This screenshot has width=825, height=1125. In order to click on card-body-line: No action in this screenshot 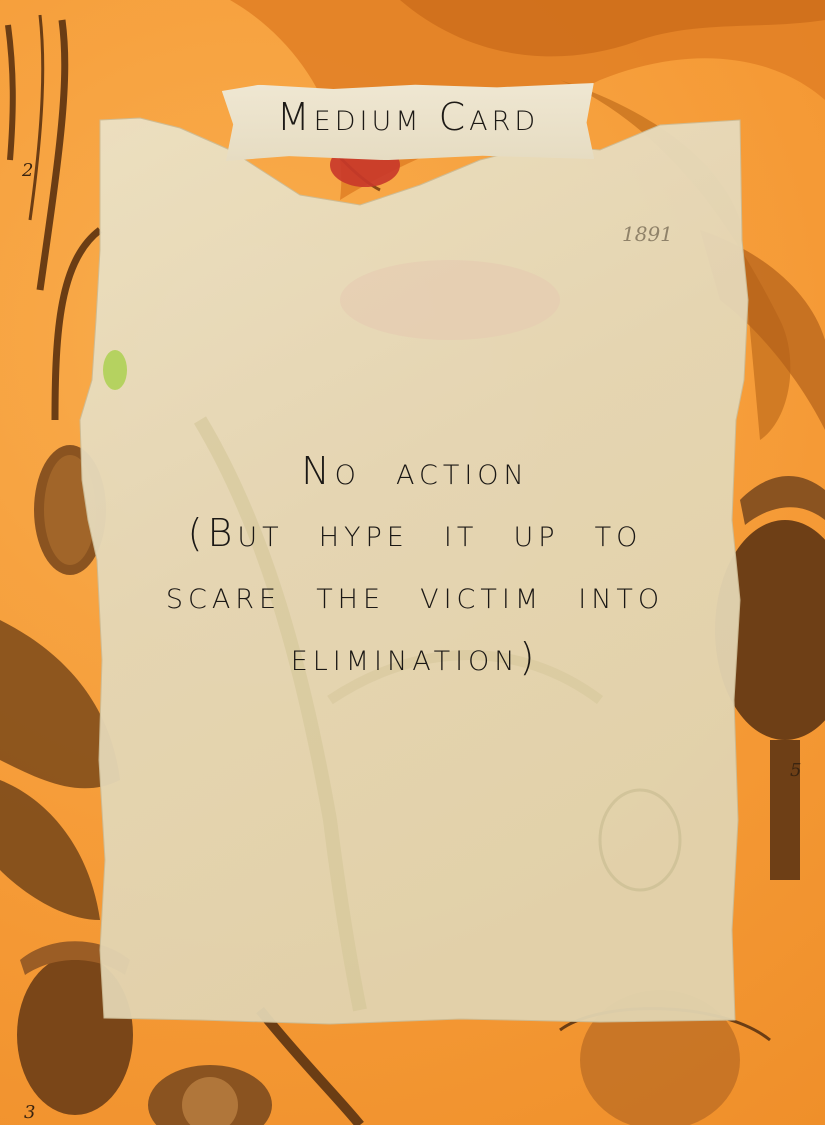, I will do `click(415, 471)`.